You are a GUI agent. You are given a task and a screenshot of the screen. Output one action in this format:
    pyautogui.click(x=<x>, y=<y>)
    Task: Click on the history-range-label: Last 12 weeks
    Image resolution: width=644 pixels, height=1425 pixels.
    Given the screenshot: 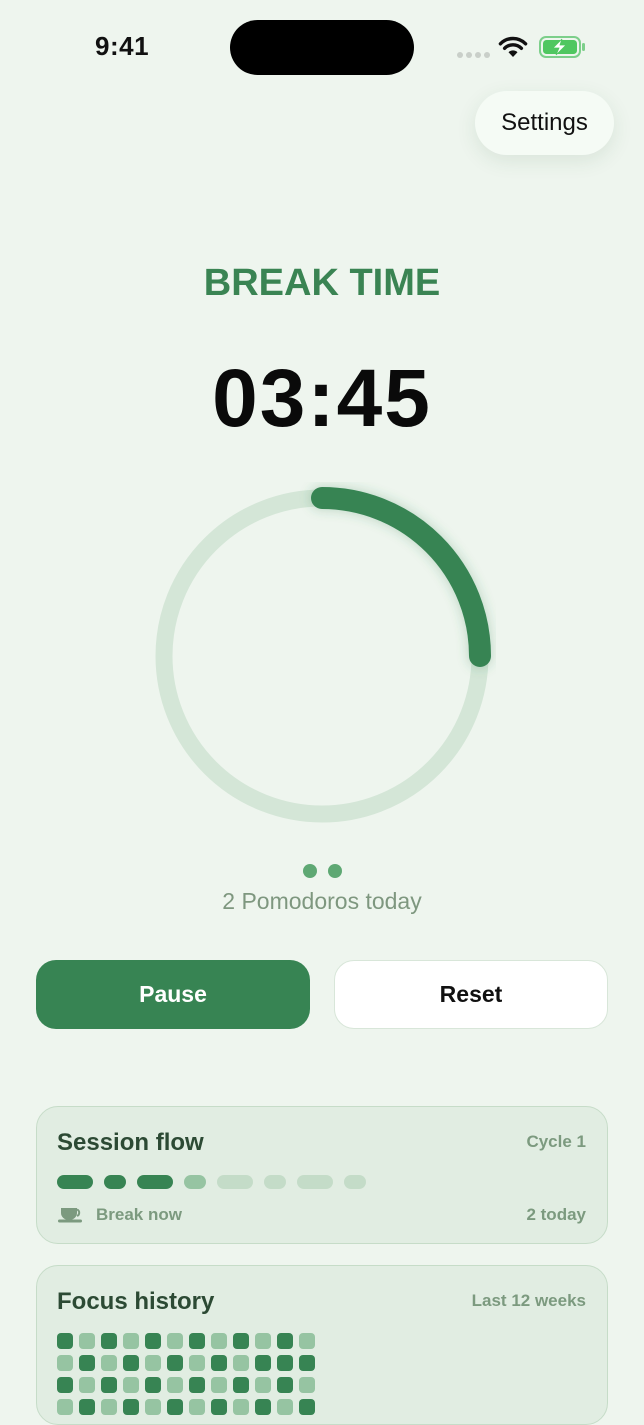 What is the action you would take?
    pyautogui.click(x=528, y=1300)
    